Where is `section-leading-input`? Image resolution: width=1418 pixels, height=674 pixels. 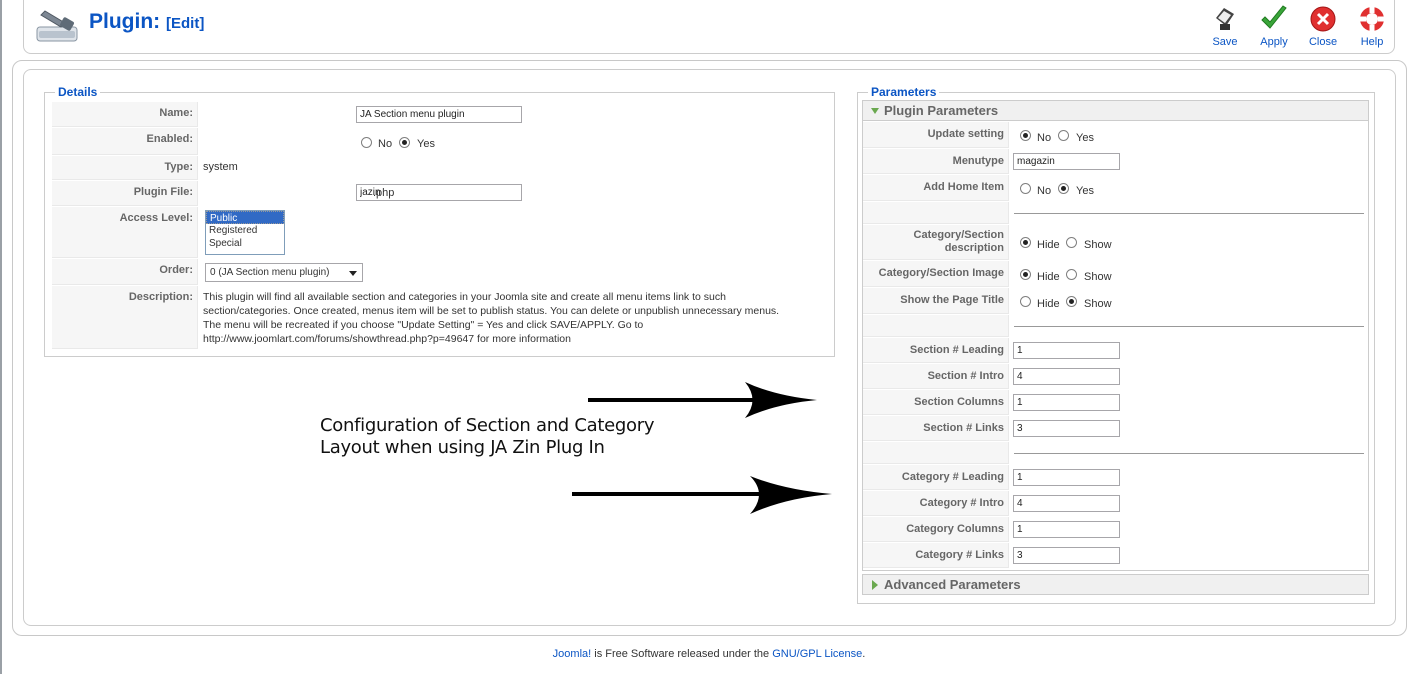 section-leading-input is located at coordinates (1066, 350).